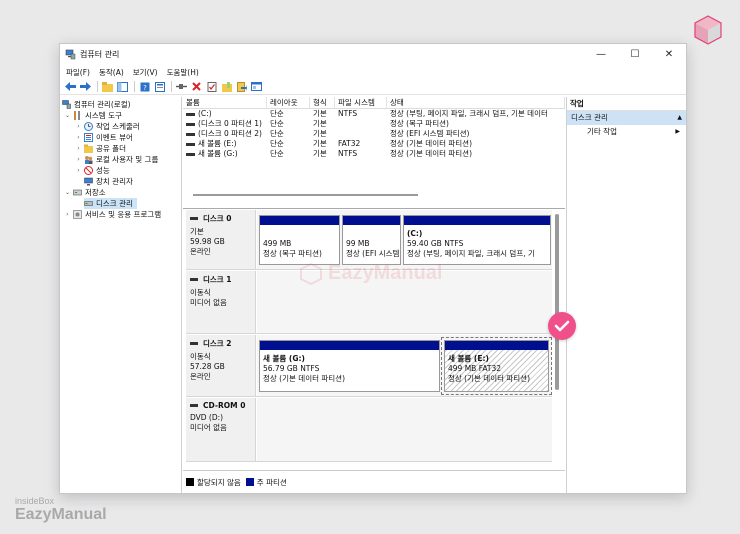 This screenshot has width=740, height=534. I want to click on brand-small-text: insideBox, so click(35, 501).